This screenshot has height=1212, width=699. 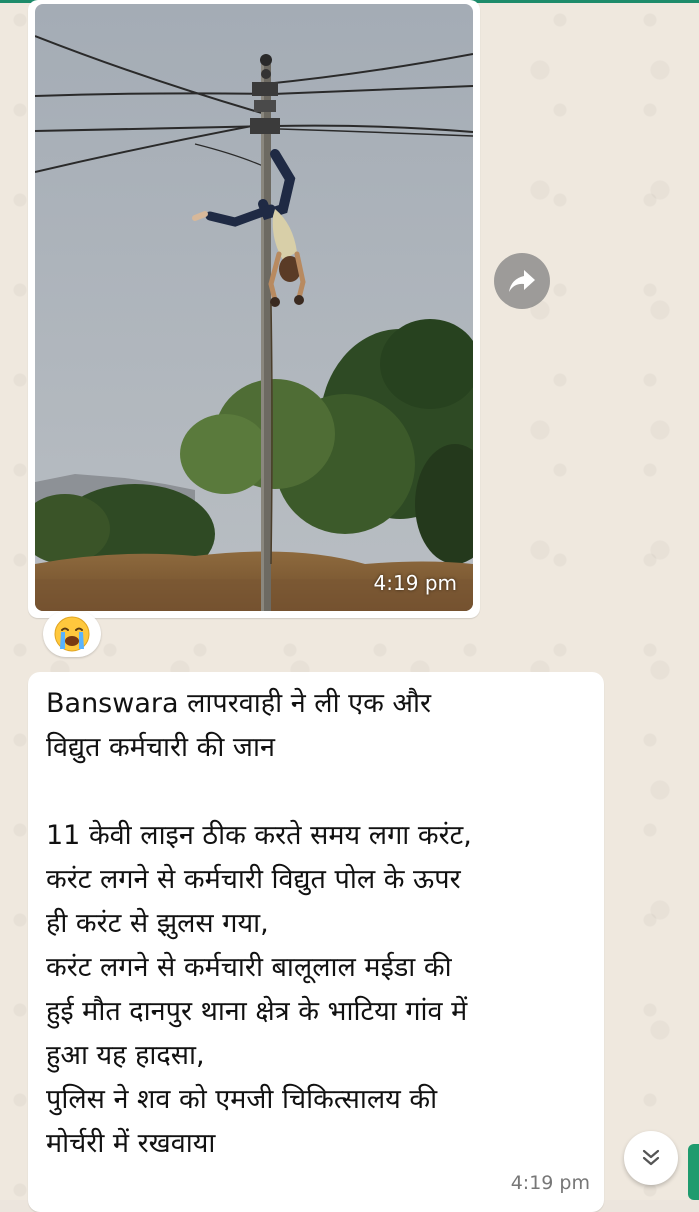 I want to click on forward-arrow-icon, so click(x=522, y=281).